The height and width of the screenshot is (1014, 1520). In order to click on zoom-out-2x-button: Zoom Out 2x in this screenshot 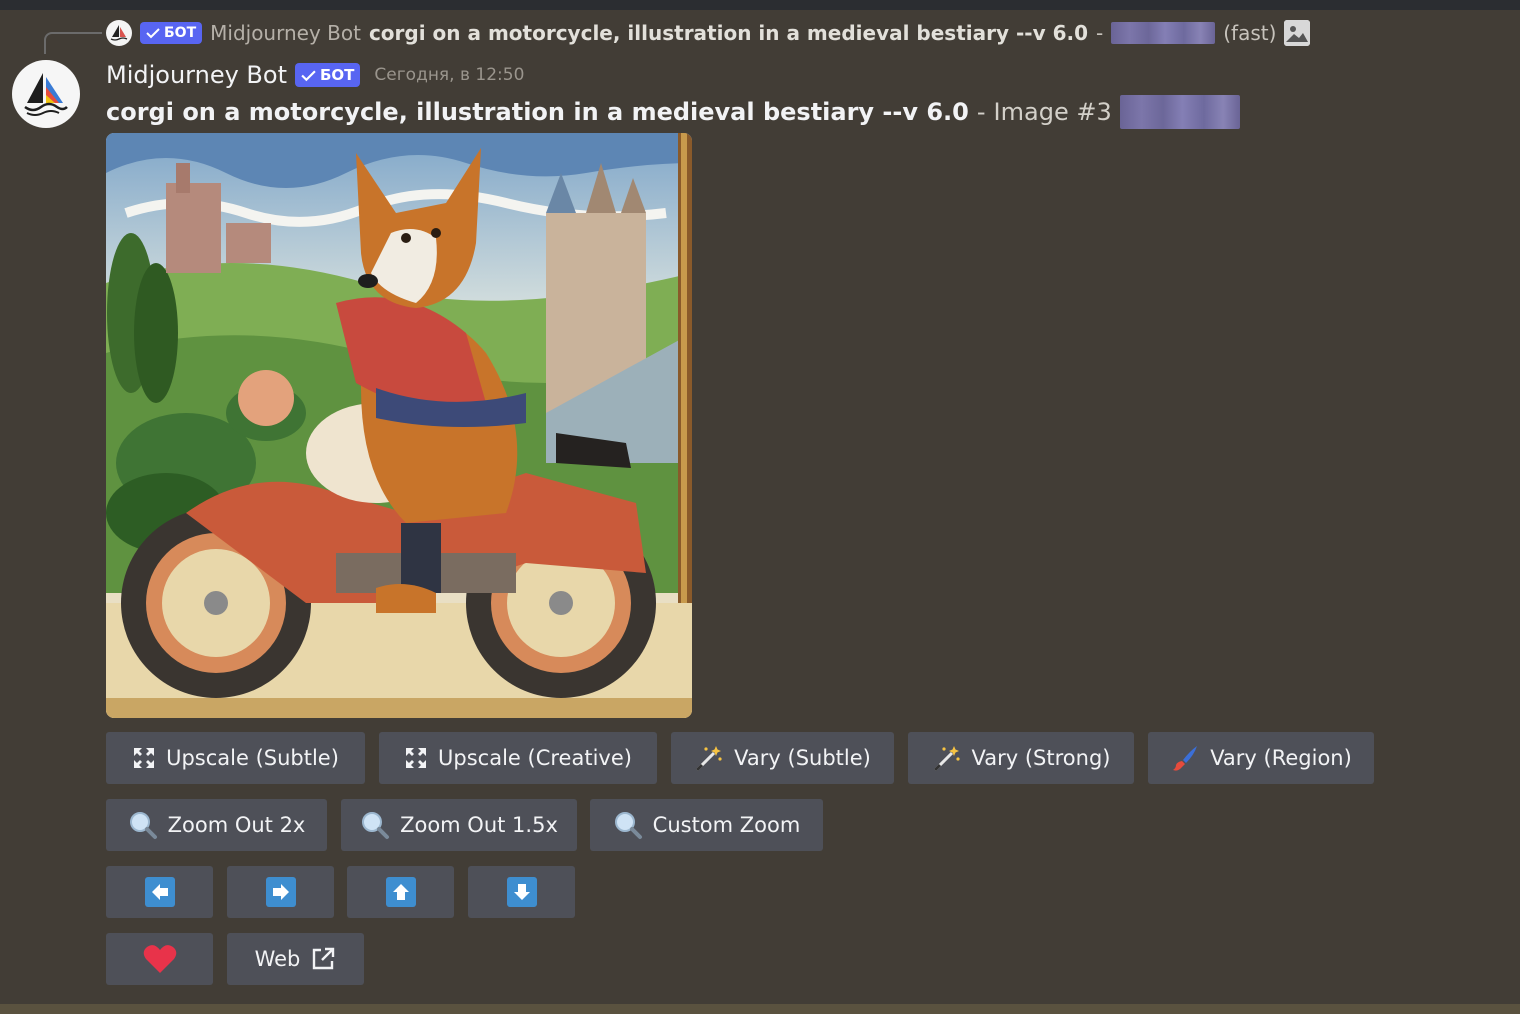, I will do `click(216, 825)`.